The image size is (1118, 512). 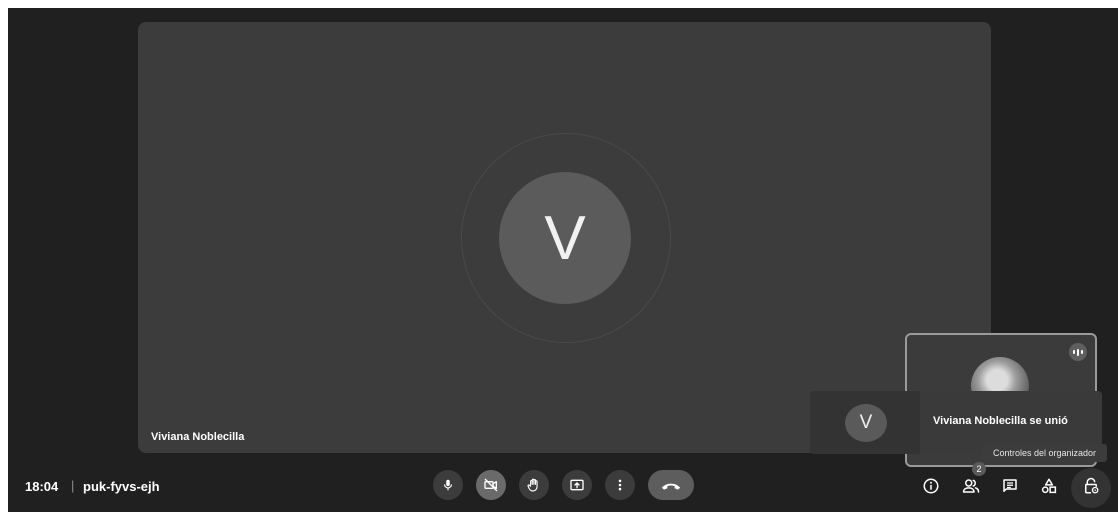 What do you see at coordinates (1000, 421) in the screenshot?
I see `join-notification-text: Viviana Noblecilla se unió` at bounding box center [1000, 421].